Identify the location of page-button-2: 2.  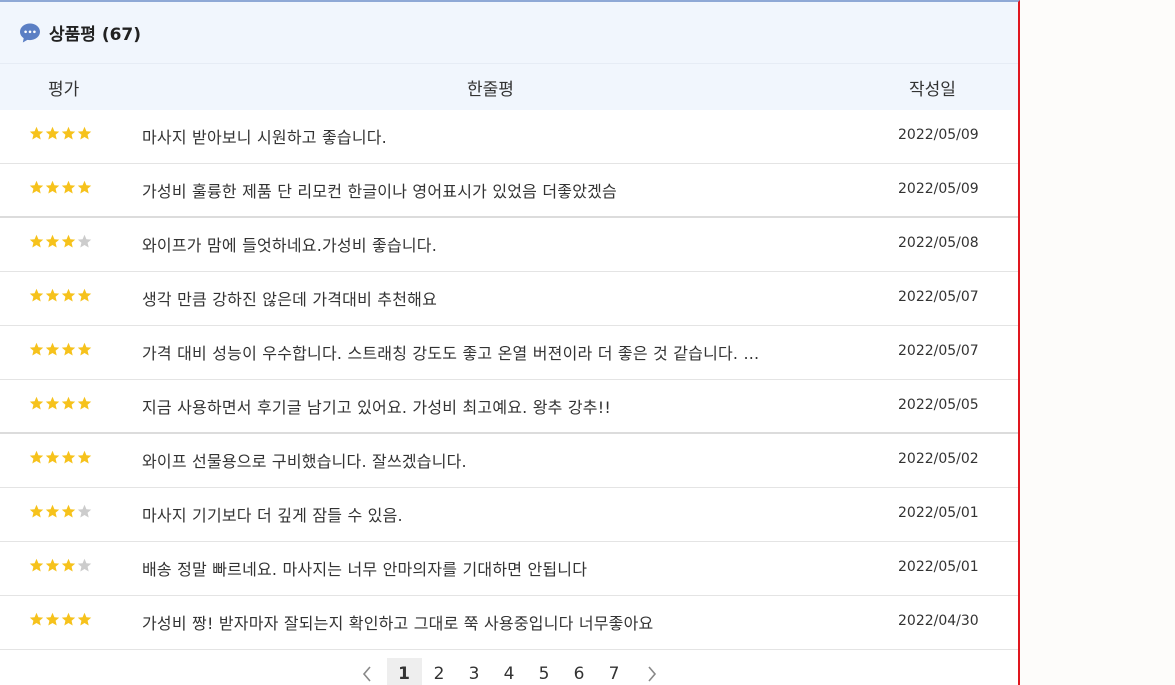
(439, 671).